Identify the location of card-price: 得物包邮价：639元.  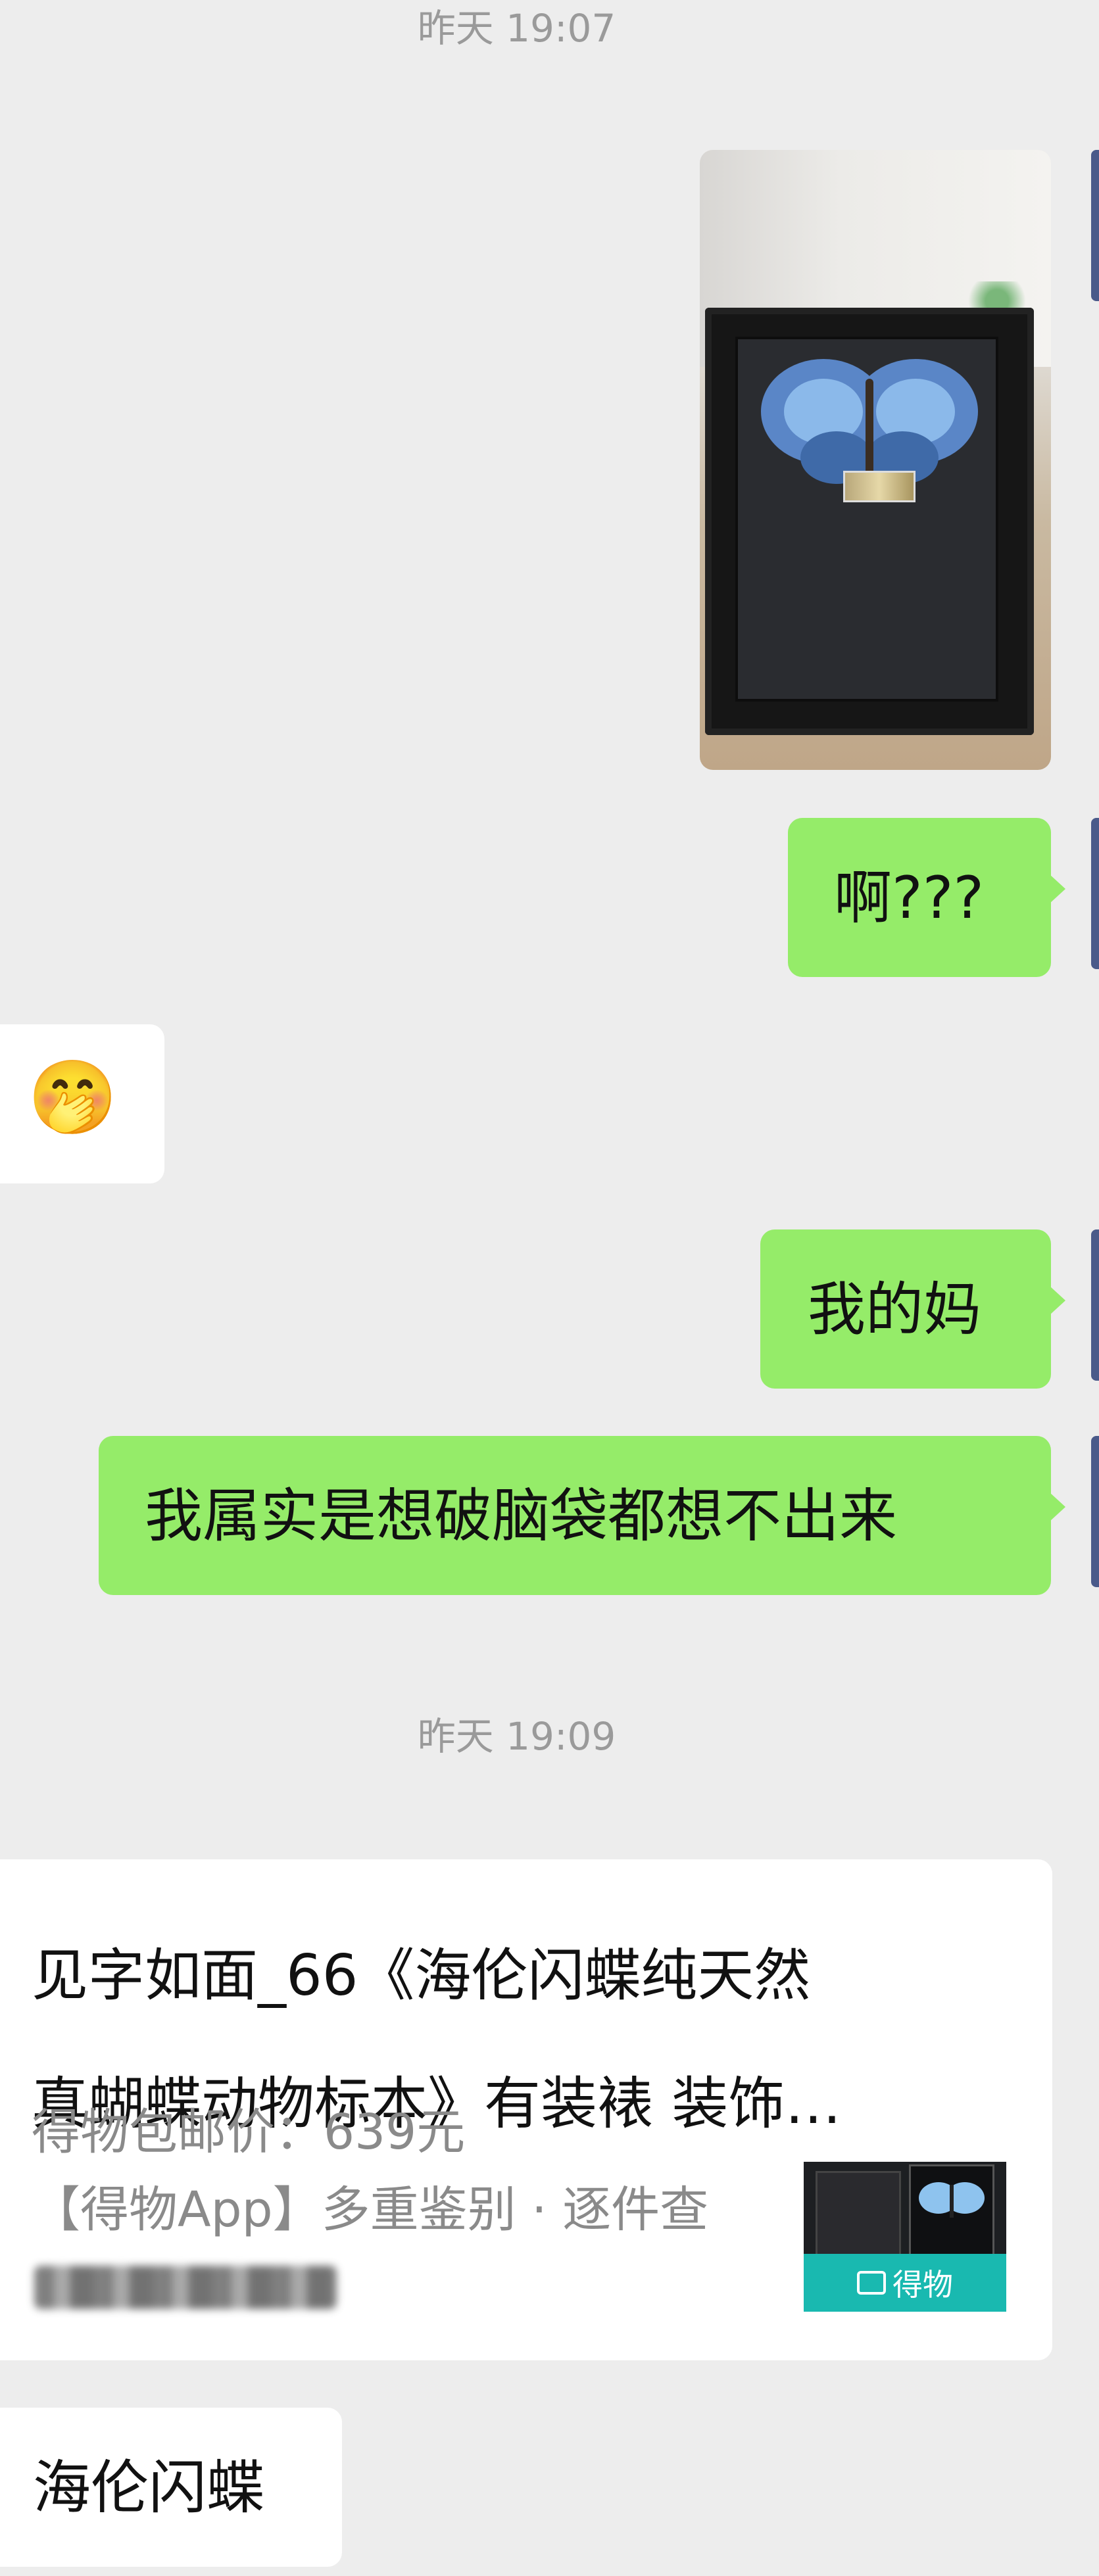
(249, 2132).